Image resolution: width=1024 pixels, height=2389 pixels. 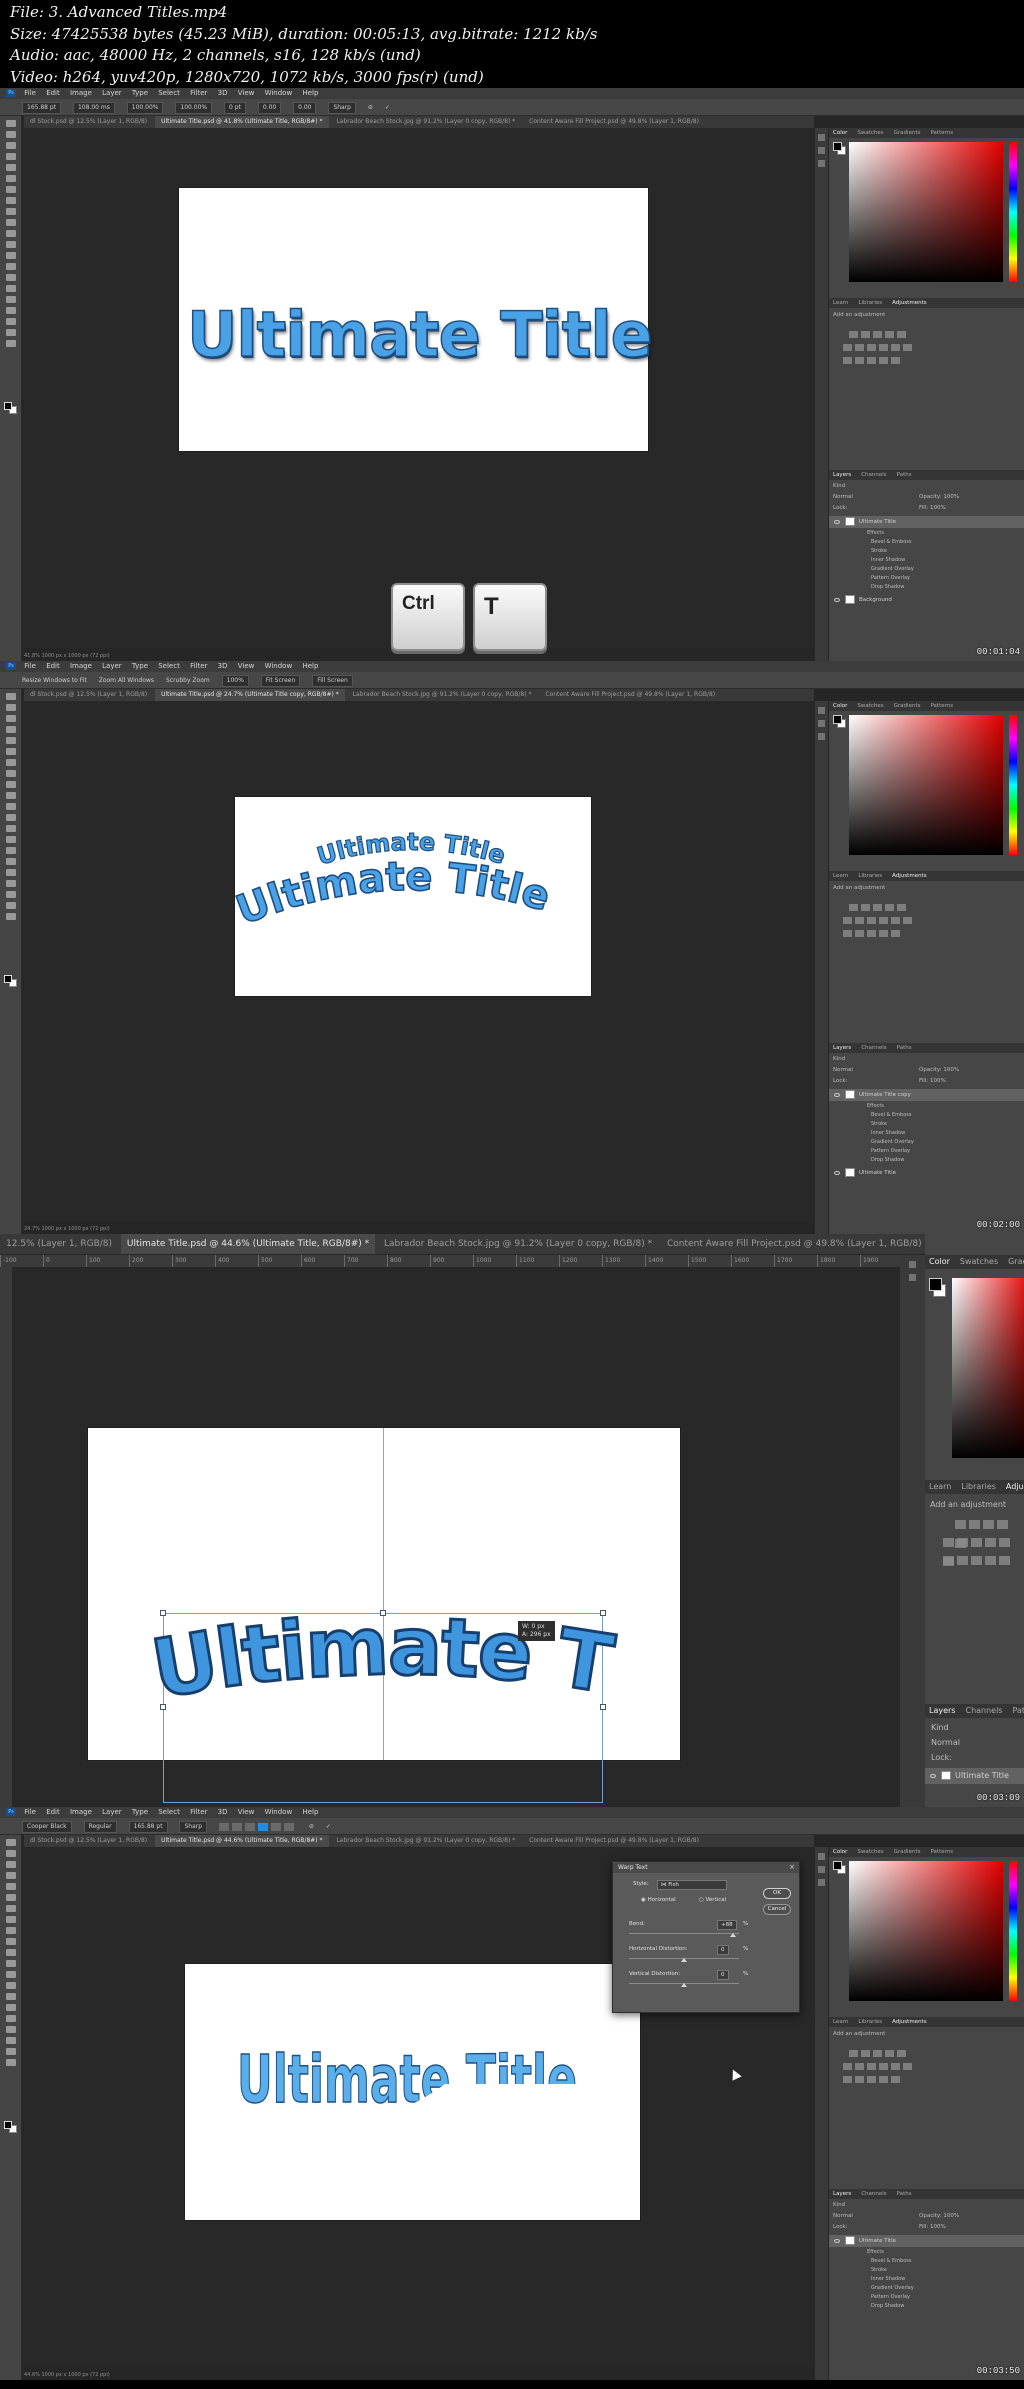 What do you see at coordinates (879, 2270) in the screenshot?
I see `effect-stroke: Stroke` at bounding box center [879, 2270].